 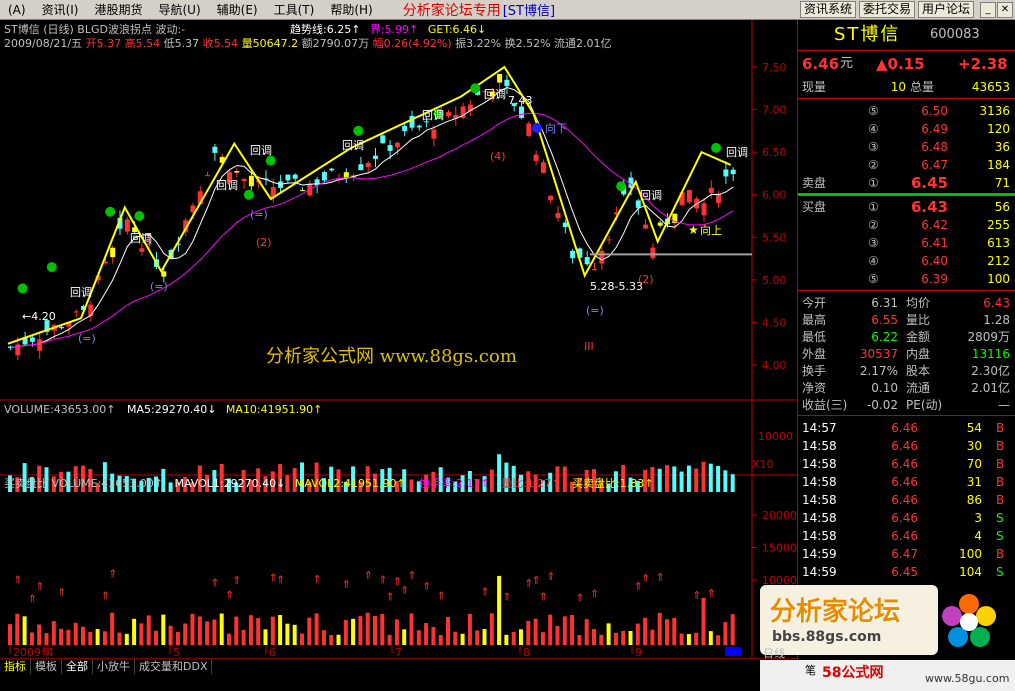 I want to click on menu-item-assist: 辅助(E), so click(x=237, y=10).